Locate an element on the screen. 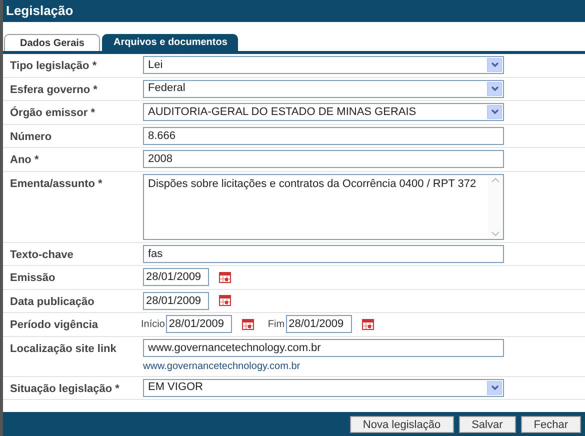 This screenshot has height=436, width=585. tab: Dados Gerais is located at coordinates (52, 42).